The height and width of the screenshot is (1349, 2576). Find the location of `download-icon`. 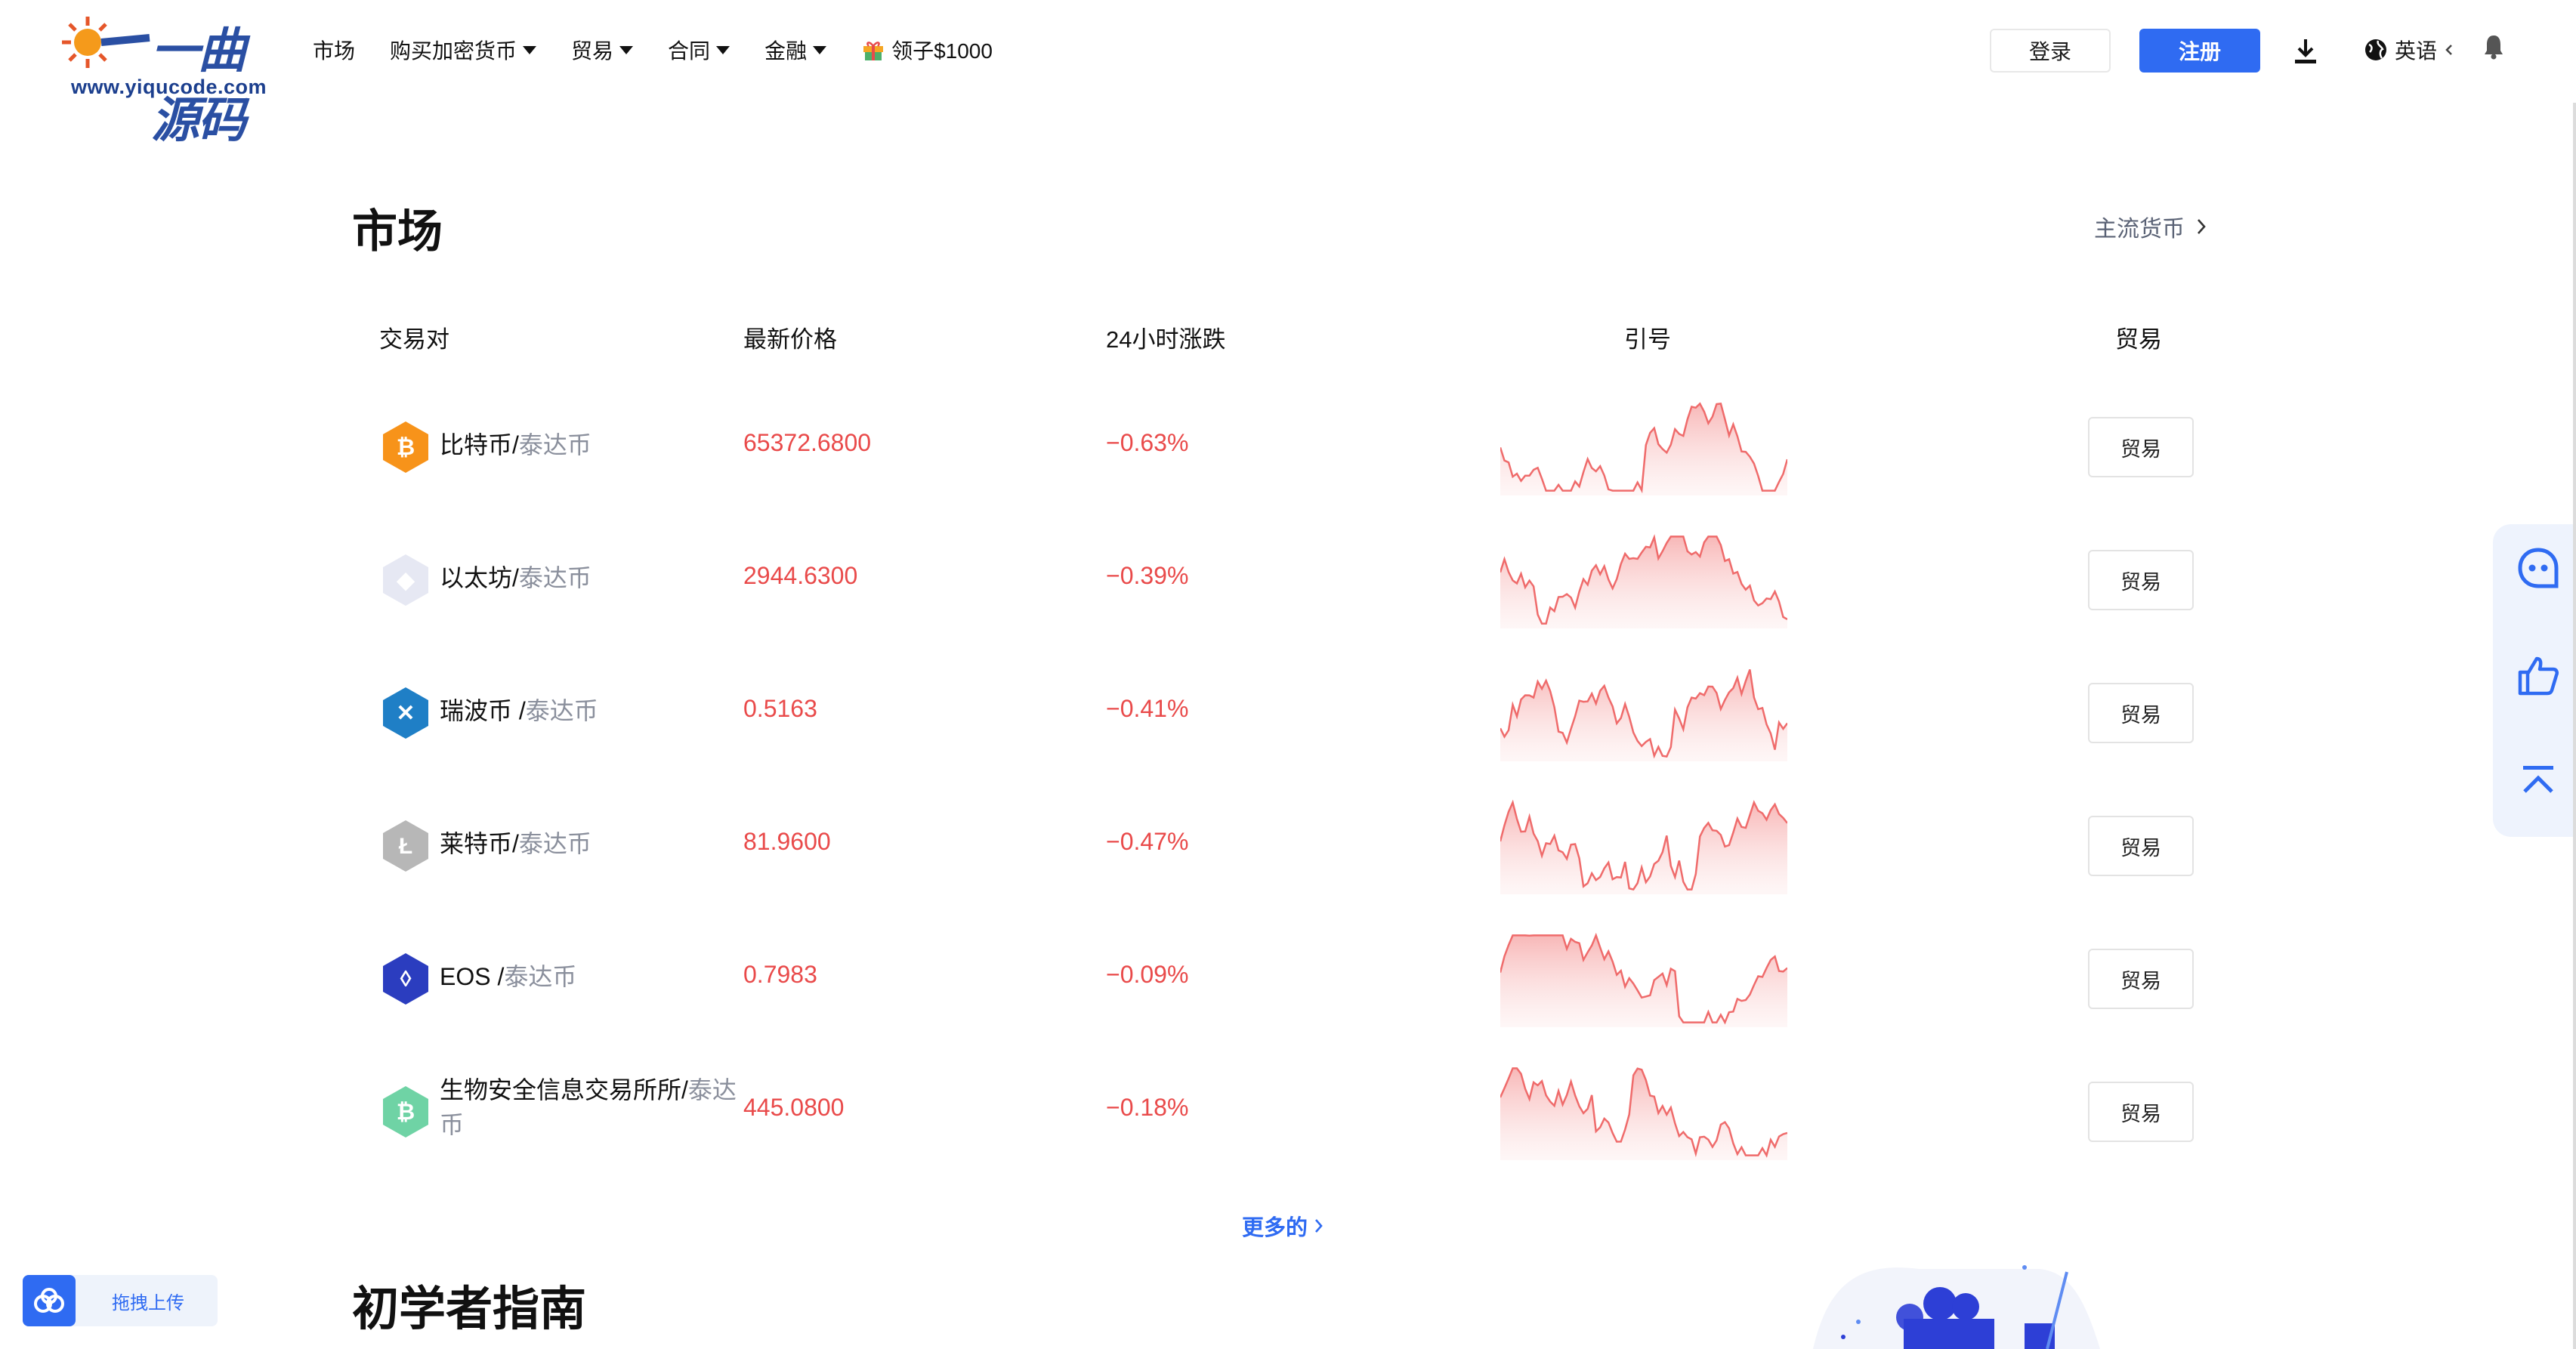

download-icon is located at coordinates (2305, 51).